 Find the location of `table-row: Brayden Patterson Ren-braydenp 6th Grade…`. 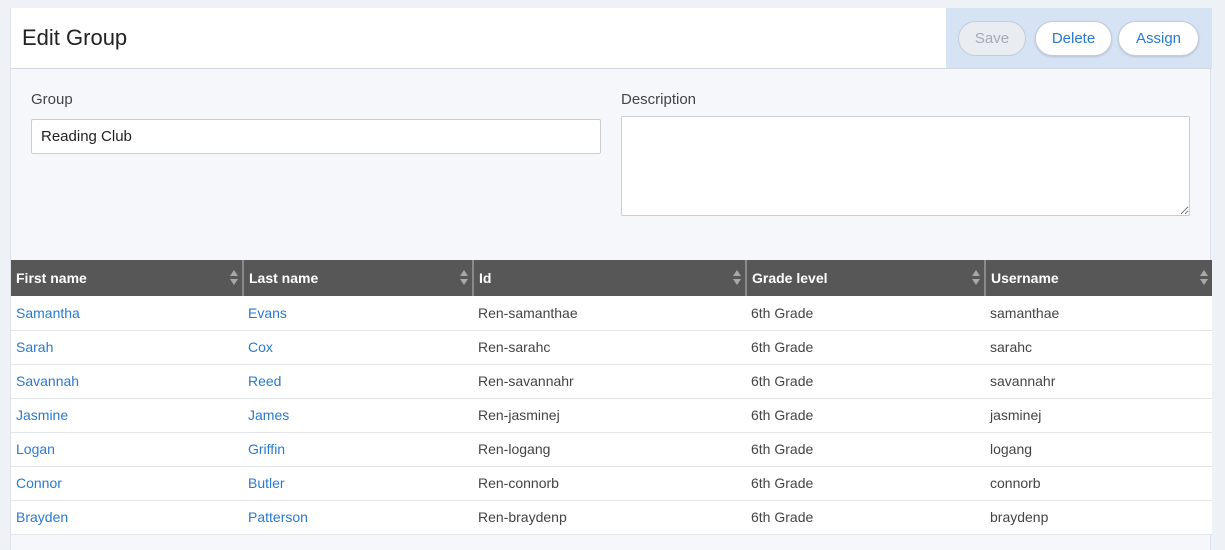

table-row: Brayden Patterson Ren-braydenp 6th Grade… is located at coordinates (611, 517).